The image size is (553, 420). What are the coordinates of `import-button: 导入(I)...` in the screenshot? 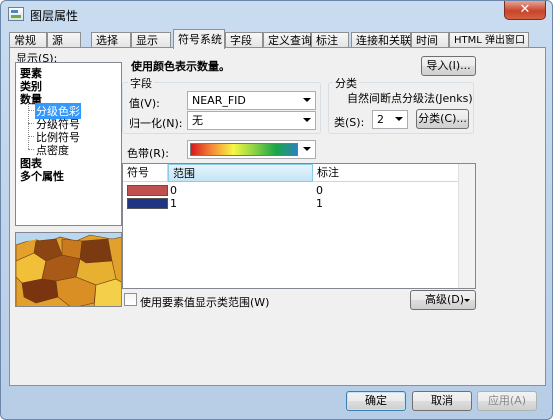 It's located at (448, 66).